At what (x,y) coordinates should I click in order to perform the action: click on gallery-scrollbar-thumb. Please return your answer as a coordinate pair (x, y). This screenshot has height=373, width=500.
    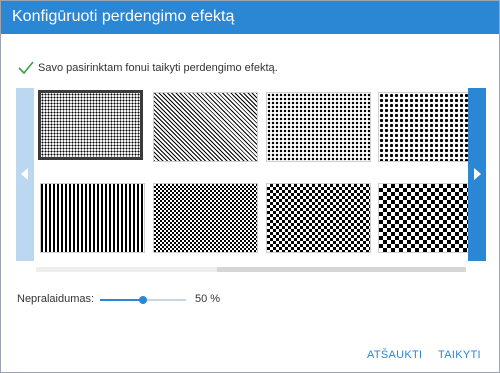
    Looking at the image, I should click on (126, 269).